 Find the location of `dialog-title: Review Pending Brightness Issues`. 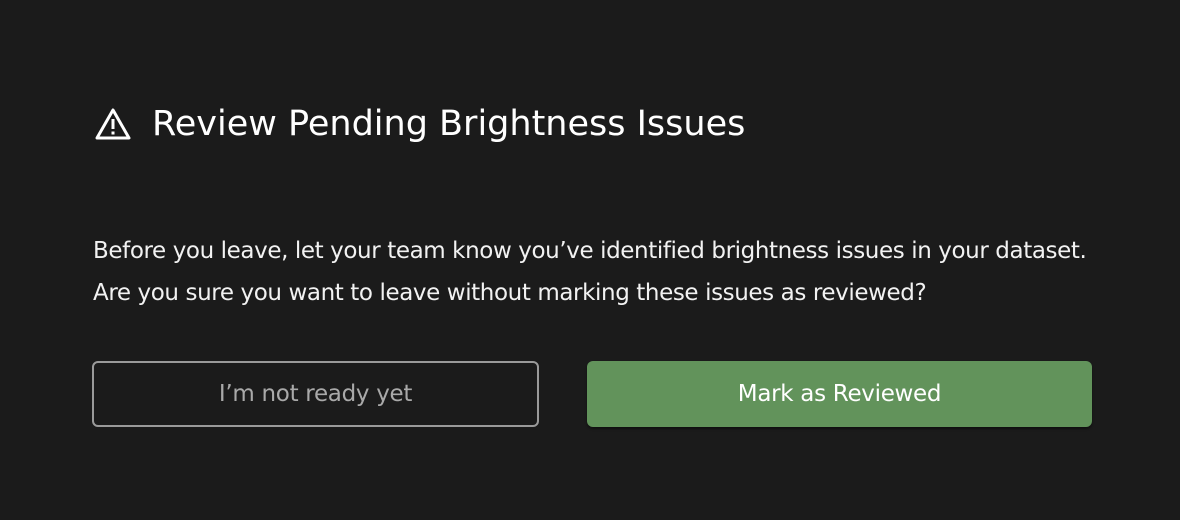

dialog-title: Review Pending Brightness Issues is located at coordinates (449, 124).